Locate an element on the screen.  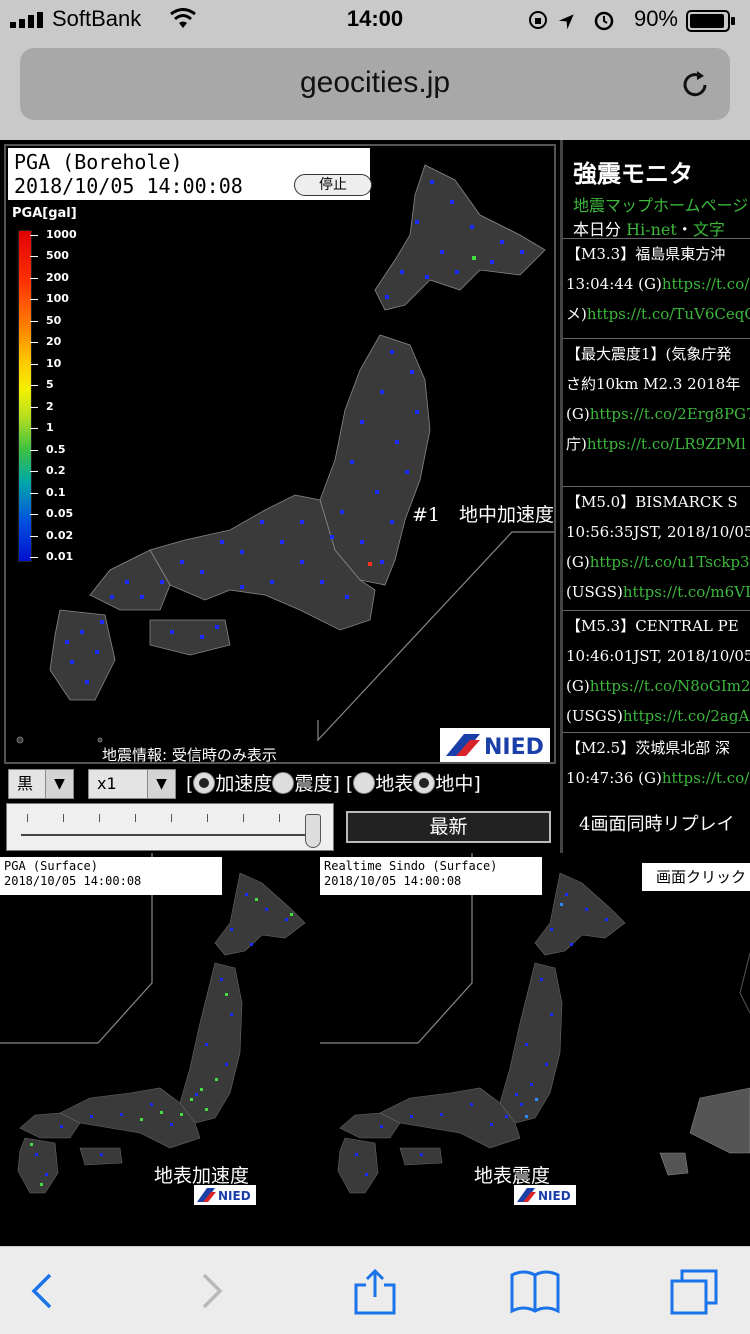
playback-controls: 黒 ▼ x1 ▼ [加速度 震度] [地表 地中] 最新 is located at coordinates (280, 809).